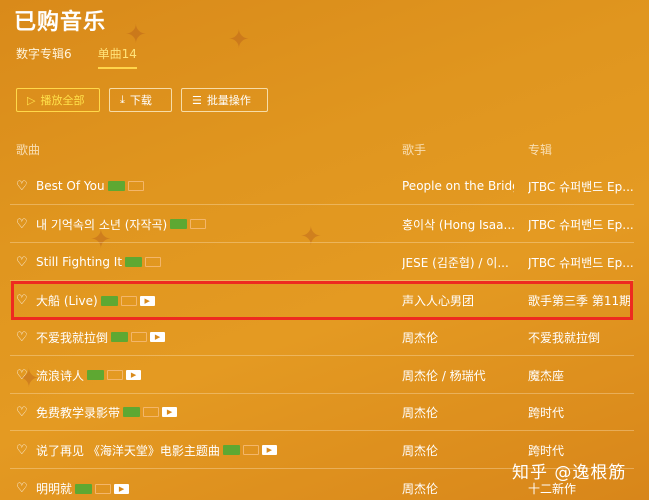  I want to click on song-title: Still Fighting It, so click(79, 262).